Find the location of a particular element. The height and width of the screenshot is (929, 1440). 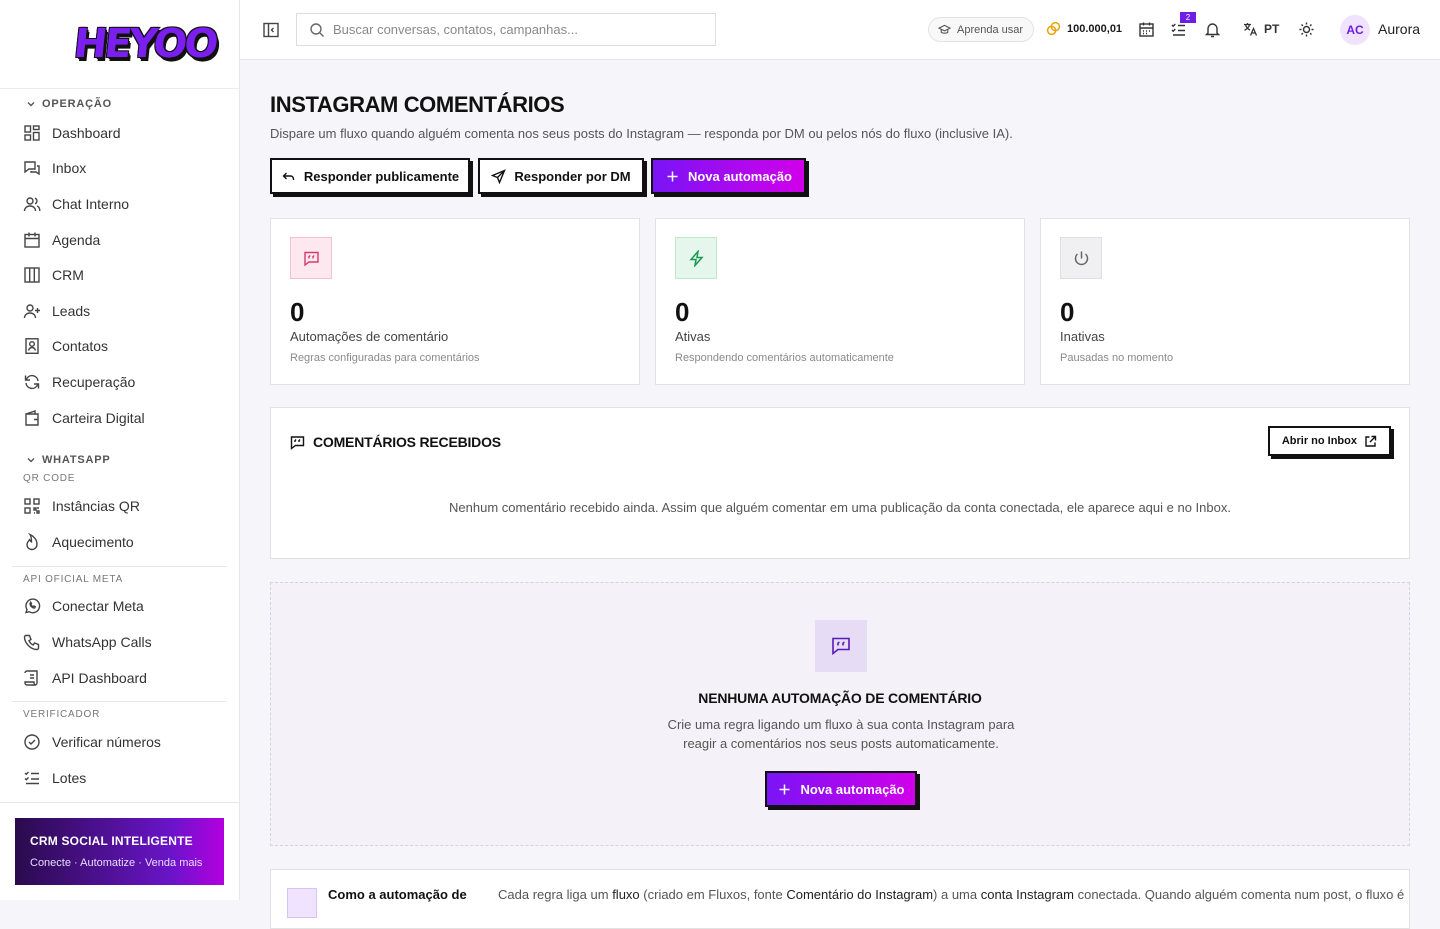

bell-icon is located at coordinates (1212, 29).